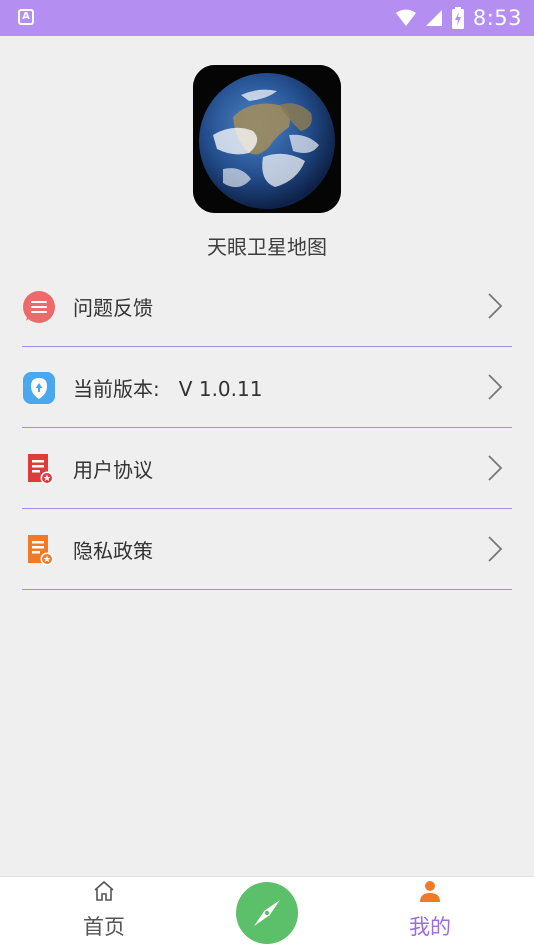 The image size is (534, 951). Describe the element at coordinates (26, 17) in the screenshot. I see `notification-icon: A` at that location.